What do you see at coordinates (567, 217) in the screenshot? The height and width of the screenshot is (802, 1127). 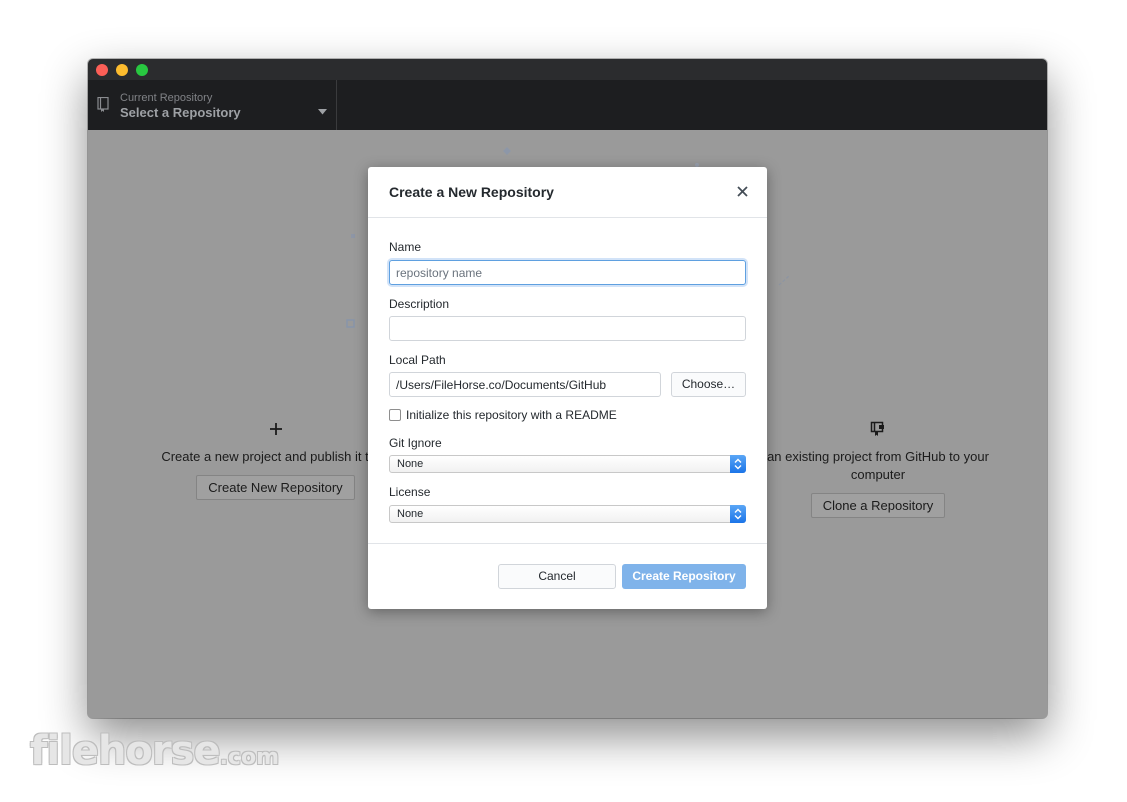 I see `dialog-header-divider` at bounding box center [567, 217].